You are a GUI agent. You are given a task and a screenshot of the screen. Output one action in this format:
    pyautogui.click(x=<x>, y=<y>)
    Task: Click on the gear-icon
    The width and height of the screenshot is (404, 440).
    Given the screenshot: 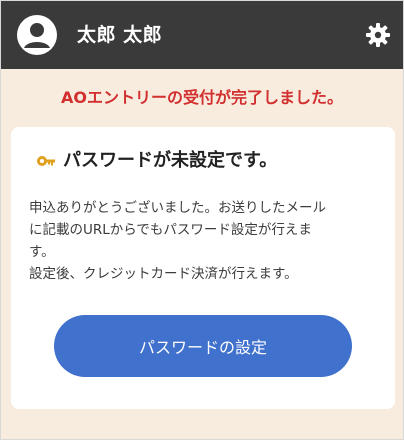 What is the action you would take?
    pyautogui.click(x=378, y=35)
    